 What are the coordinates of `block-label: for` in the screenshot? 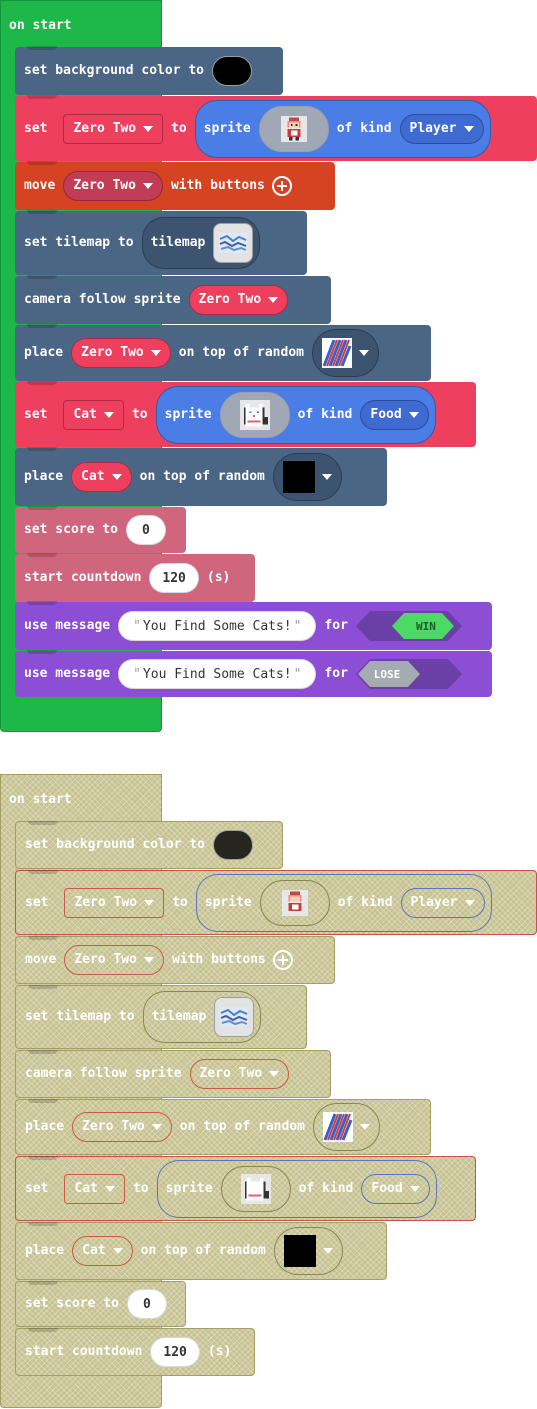 It's located at (336, 673).